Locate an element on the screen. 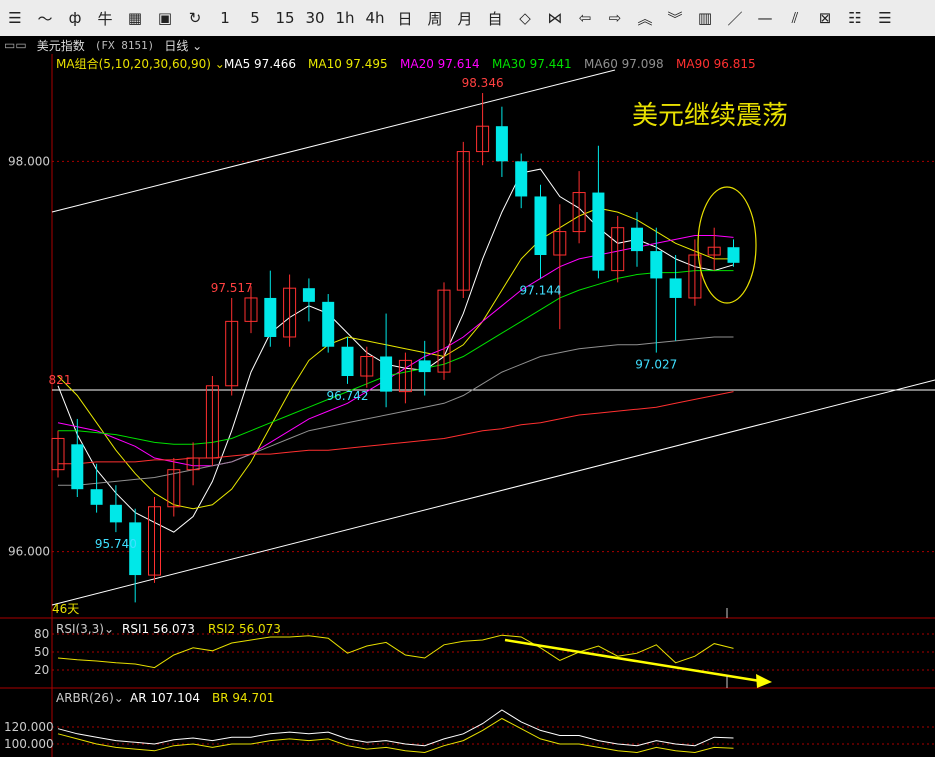  price-label: 96.742 is located at coordinates (348, 396).